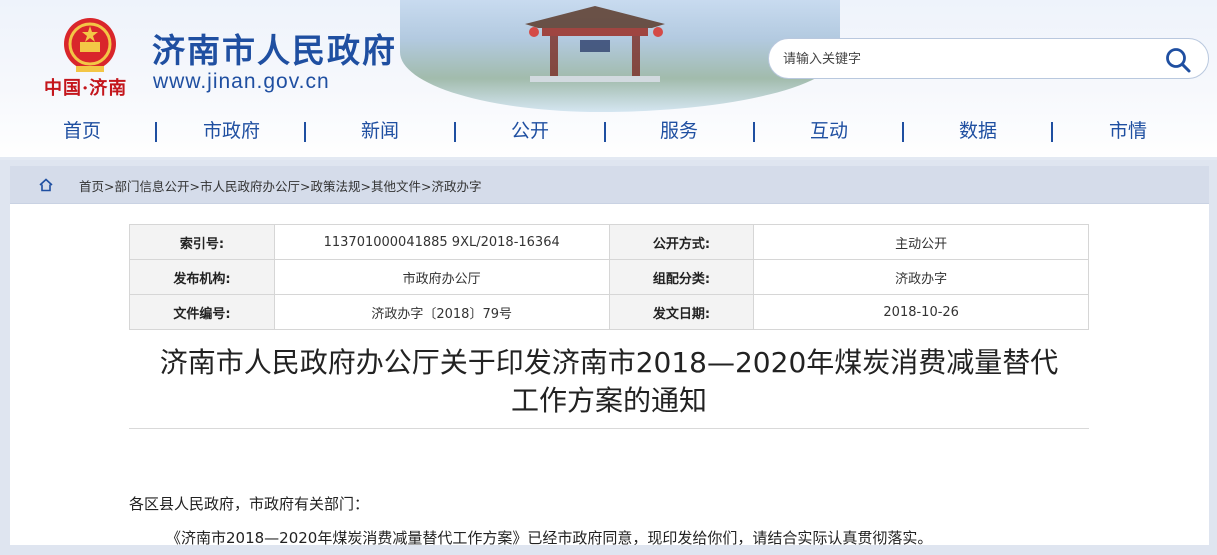 The width and height of the screenshot is (1217, 555). I want to click on pavilion-illustration, so click(595, 44).